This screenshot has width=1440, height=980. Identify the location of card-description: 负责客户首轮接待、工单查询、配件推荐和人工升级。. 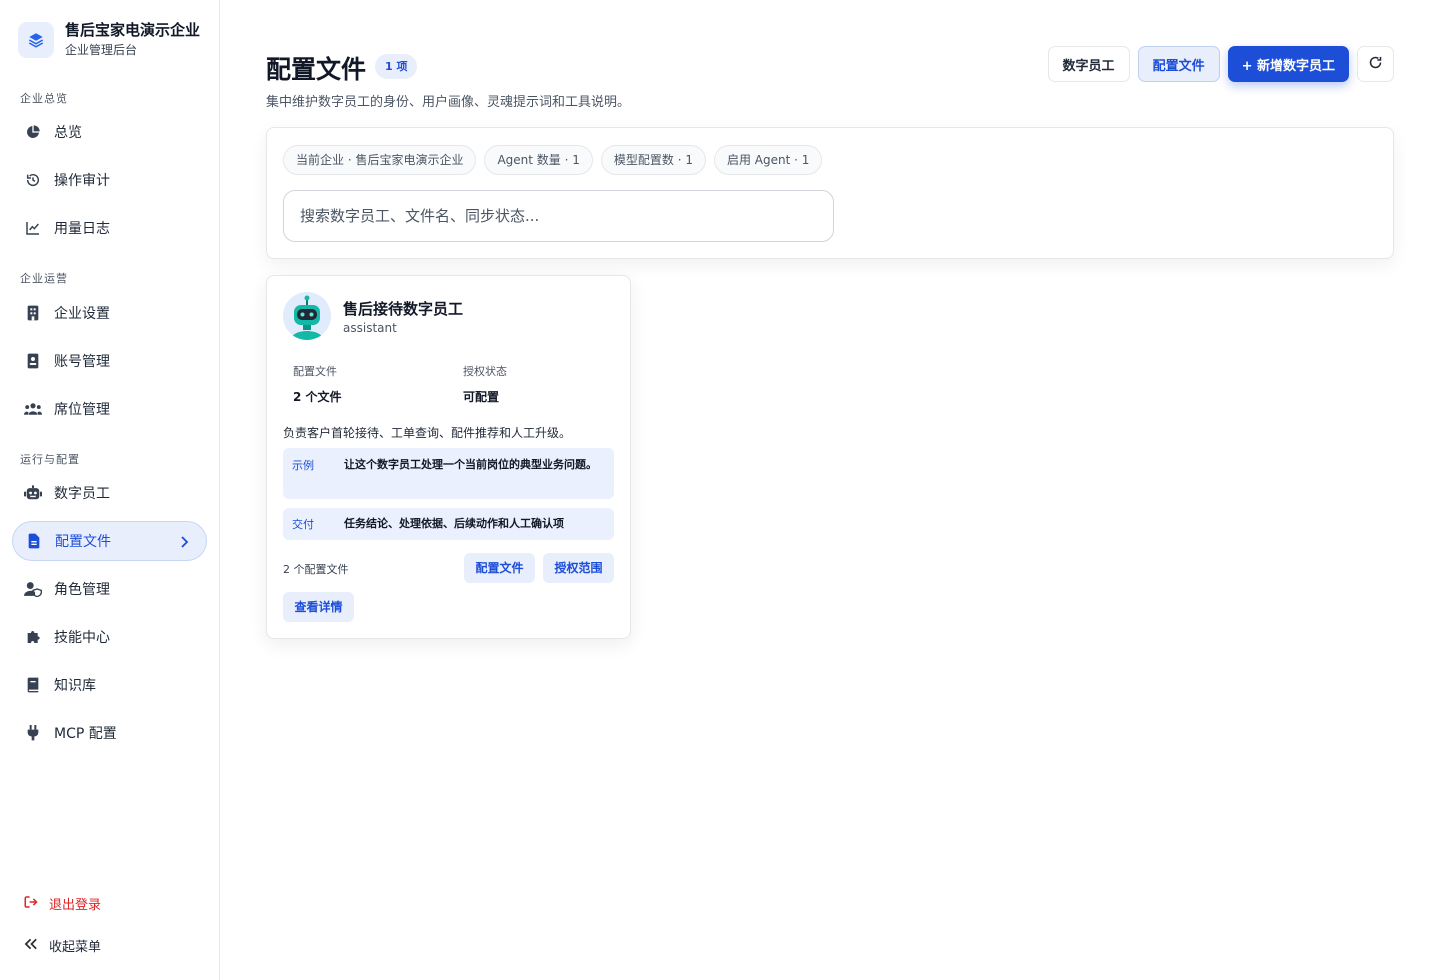
(427, 433).